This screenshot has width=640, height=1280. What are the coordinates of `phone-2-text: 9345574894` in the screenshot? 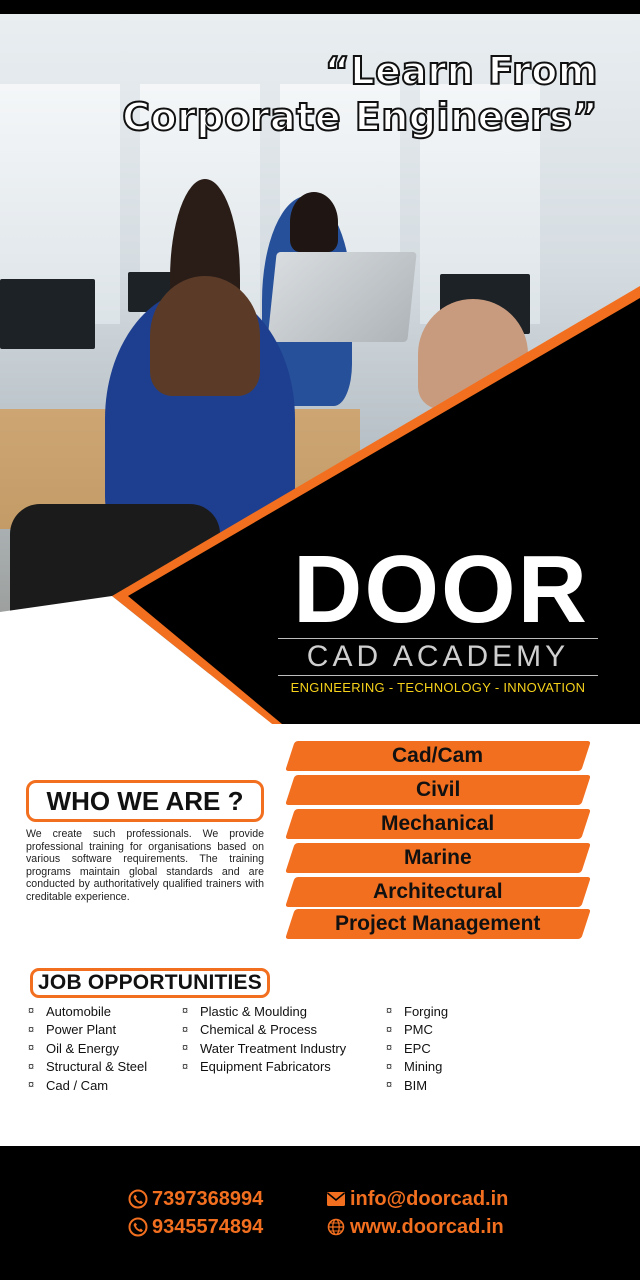 It's located at (208, 1226).